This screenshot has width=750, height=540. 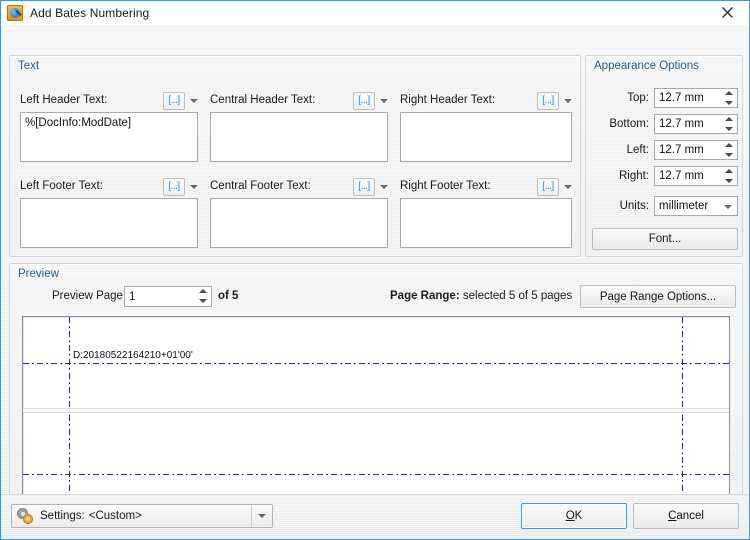 I want to click on page-break-divider, so click(x=376, y=410).